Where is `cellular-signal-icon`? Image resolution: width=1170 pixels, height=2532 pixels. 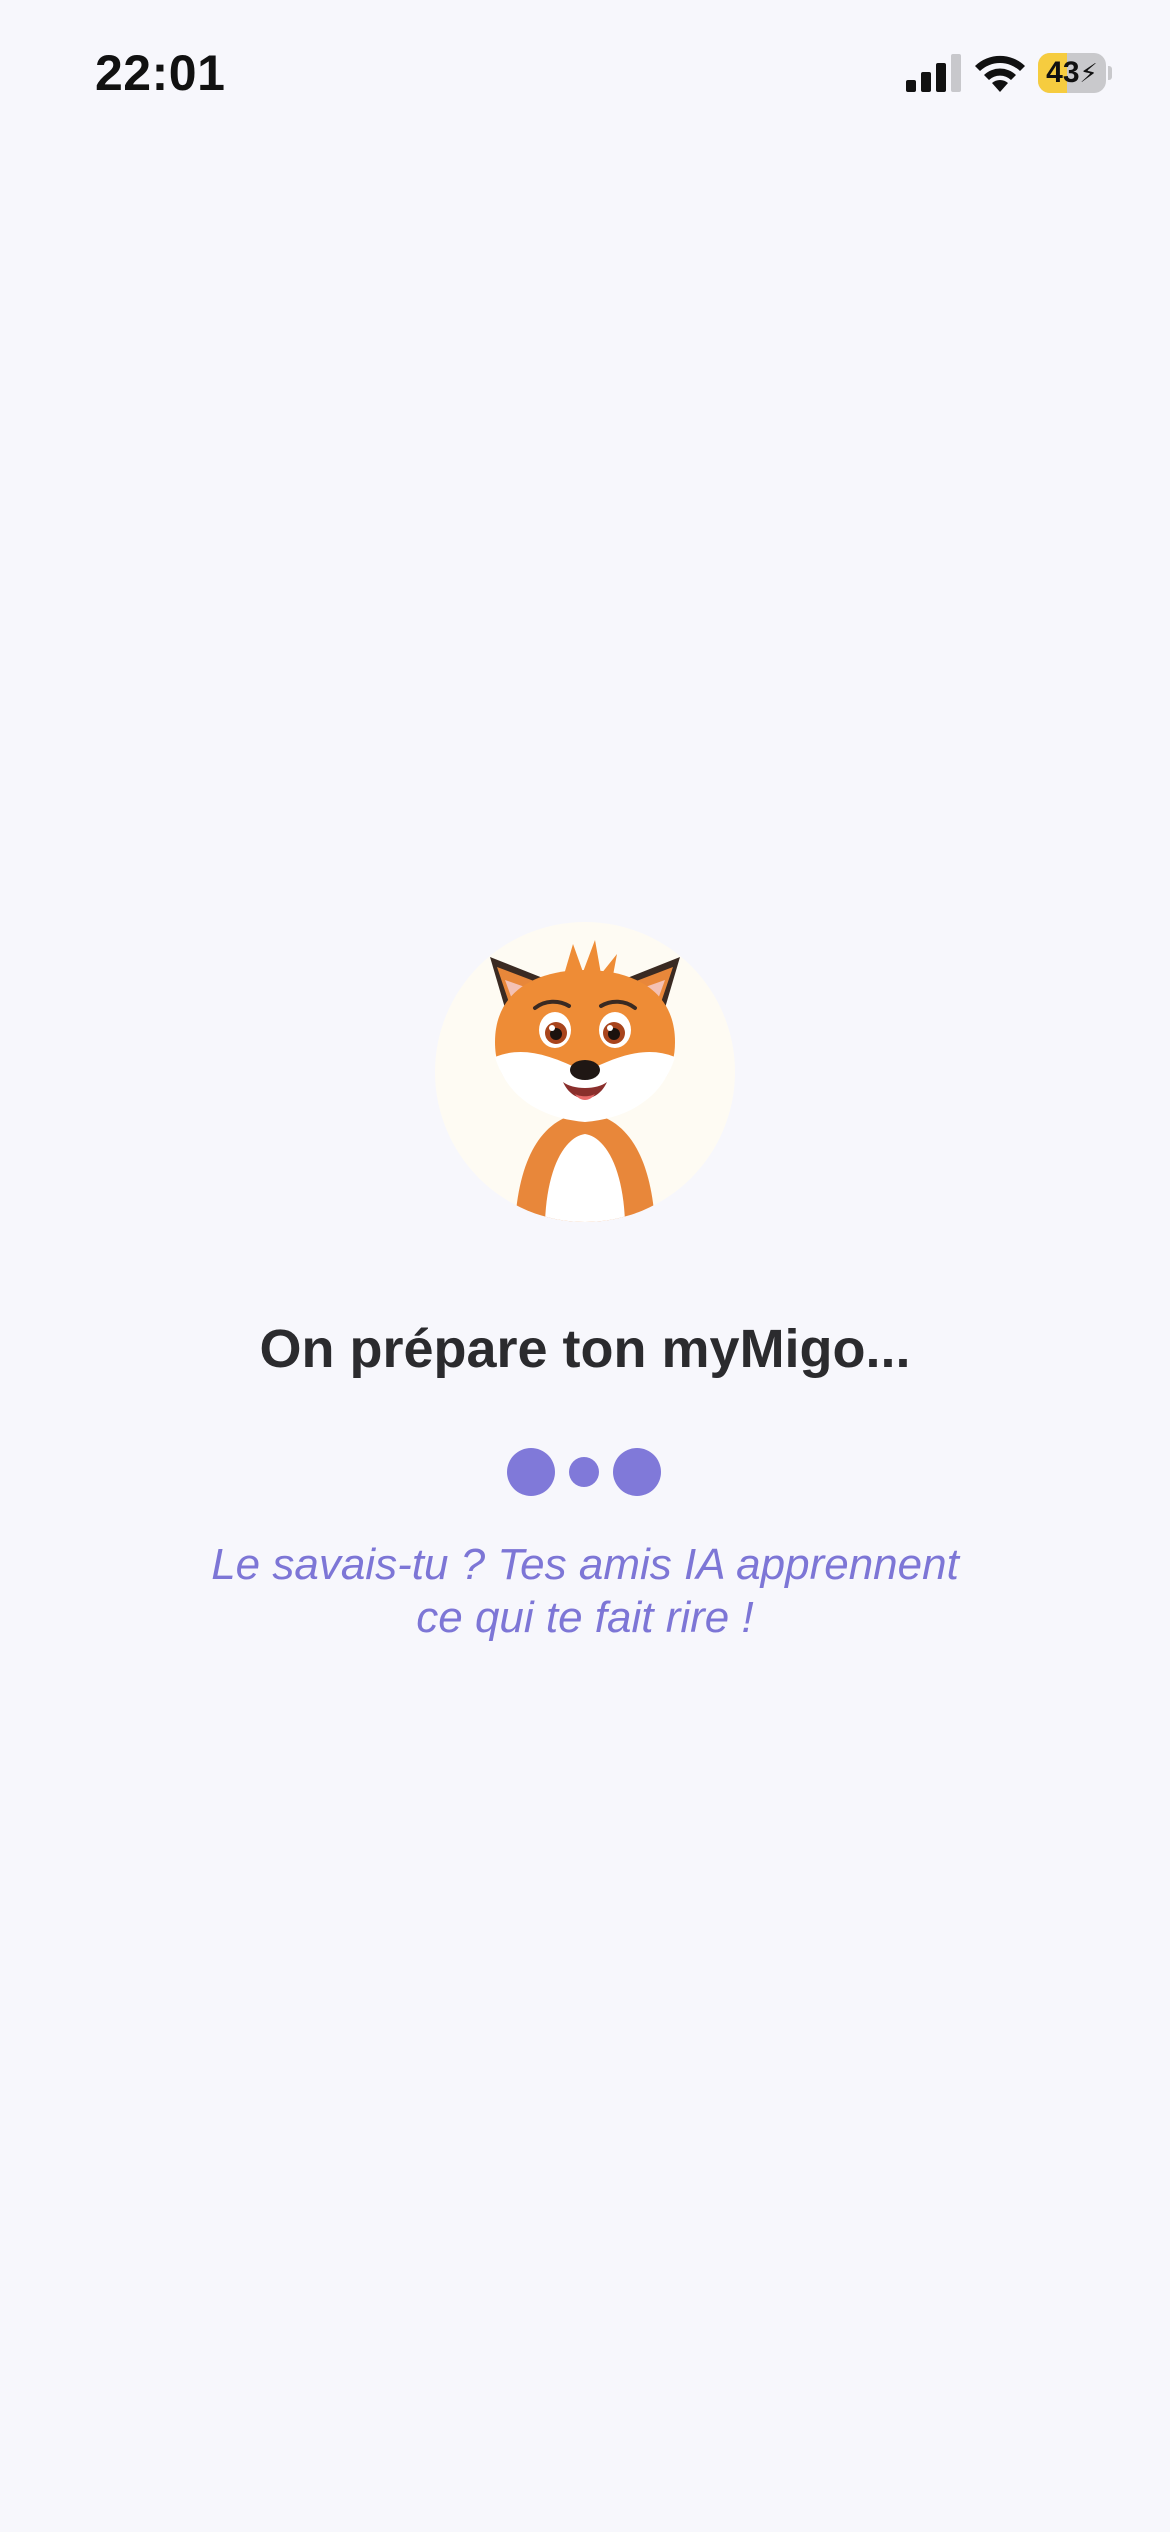
cellular-signal-icon is located at coordinates (933, 73).